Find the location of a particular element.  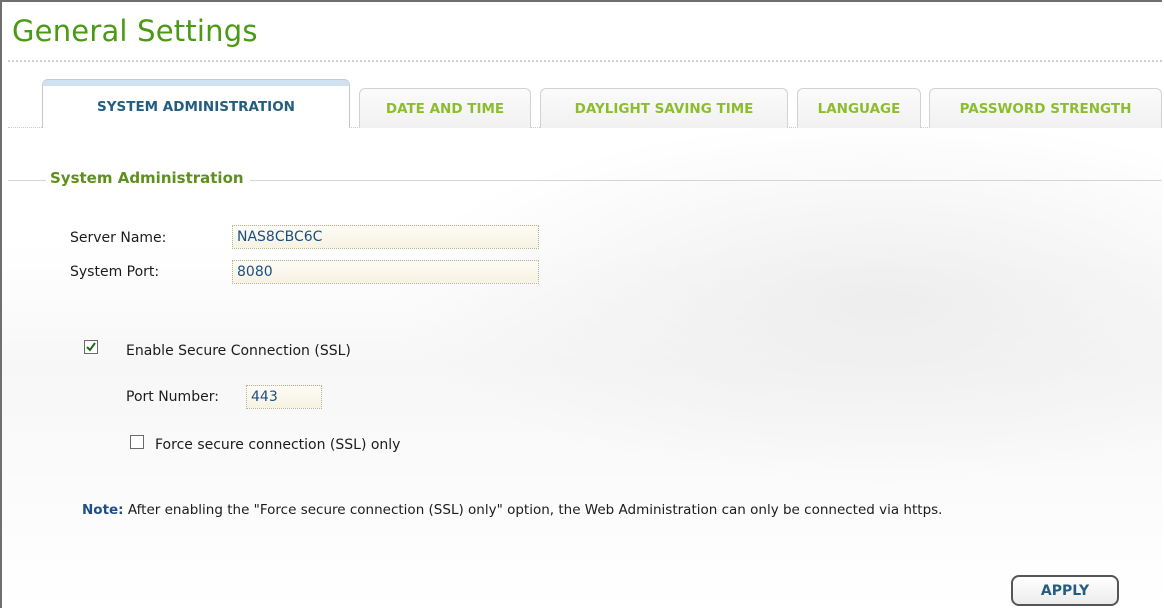

force-ssl-label: Force secure connection (SSL) only is located at coordinates (278, 445).